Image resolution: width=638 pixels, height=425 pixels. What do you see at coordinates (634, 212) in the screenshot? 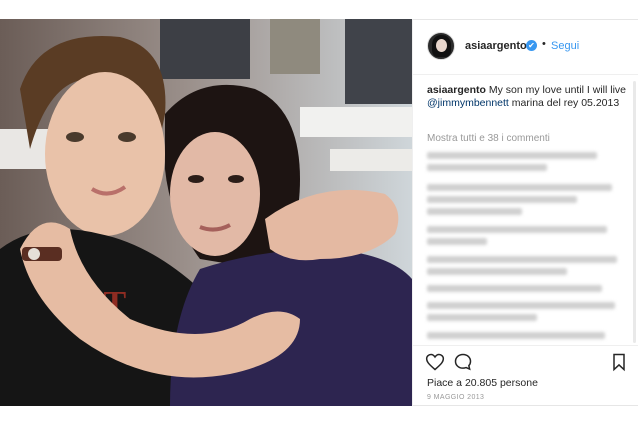
I see `comments-scrollbar` at bounding box center [634, 212].